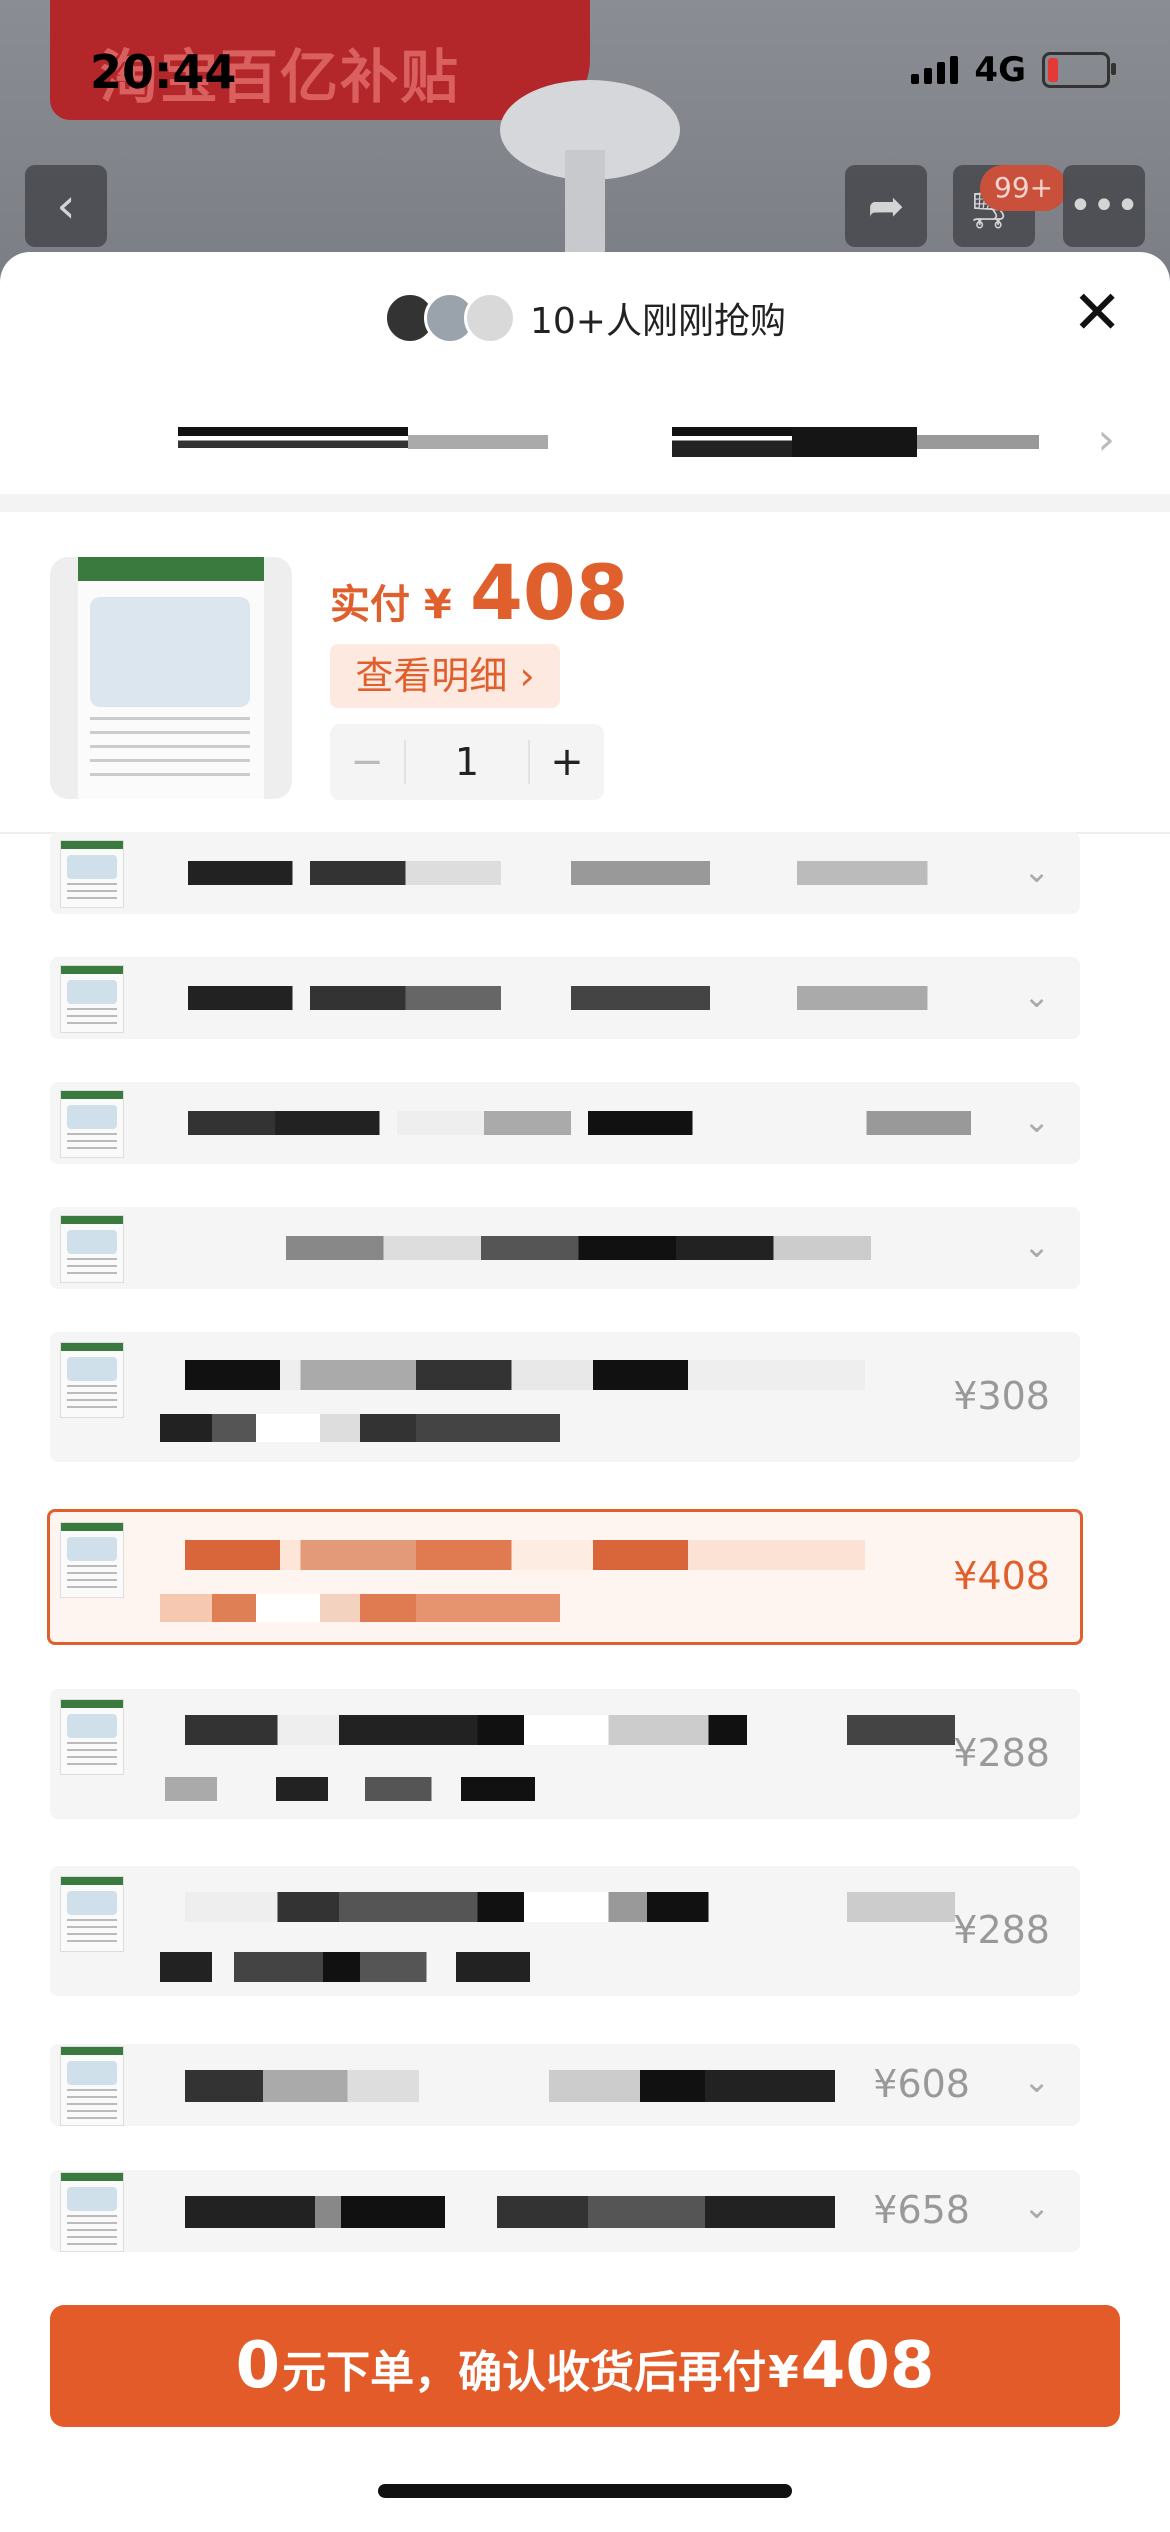  Describe the element at coordinates (171, 678) in the screenshot. I see `selected-product-thumbnail` at that location.